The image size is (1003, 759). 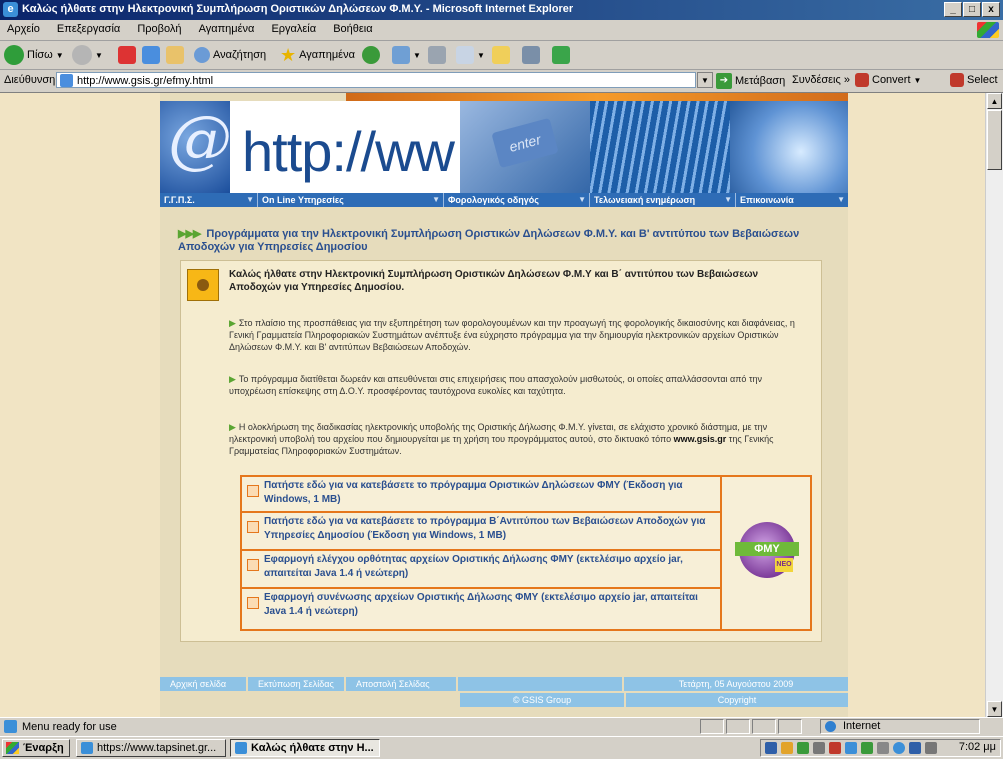 What do you see at coordinates (297, 684) in the screenshot?
I see `footer-print-link: Εκτύπωση Σελίδας` at bounding box center [297, 684].